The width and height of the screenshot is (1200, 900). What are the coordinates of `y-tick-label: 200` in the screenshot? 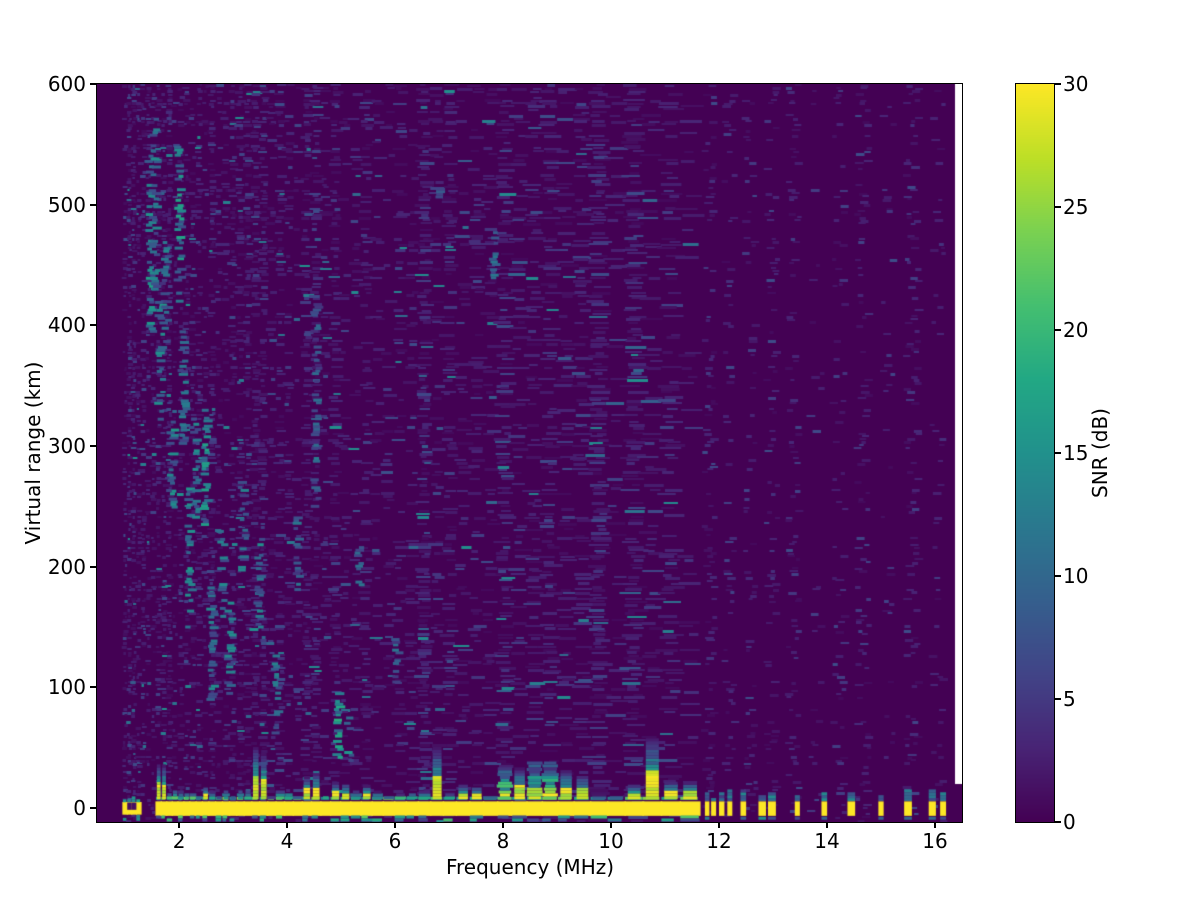 It's located at (66, 566).